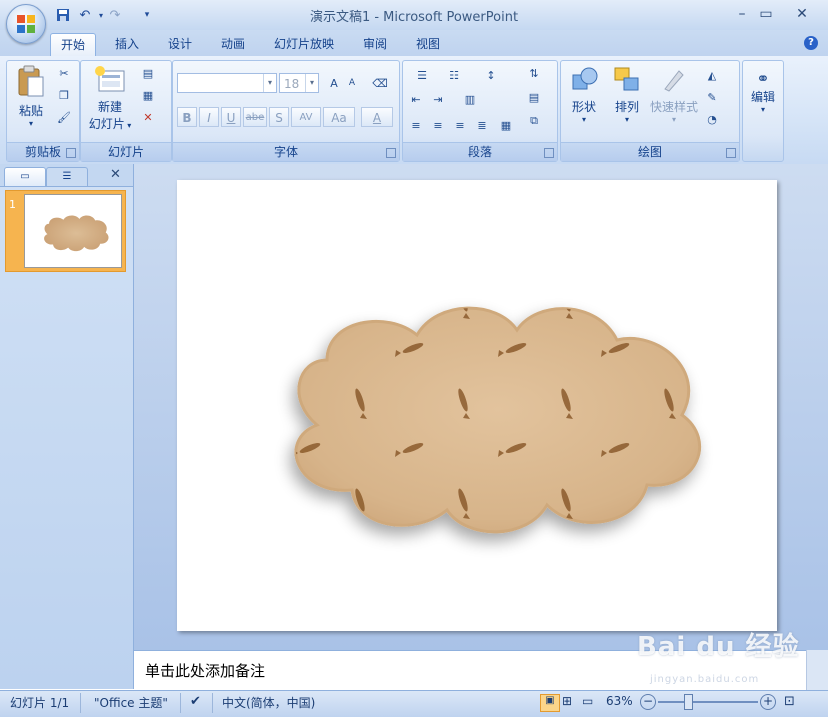 The image size is (828, 717). Describe the element at coordinates (73, 44) in the screenshot. I see `tab-home: 开始` at that location.